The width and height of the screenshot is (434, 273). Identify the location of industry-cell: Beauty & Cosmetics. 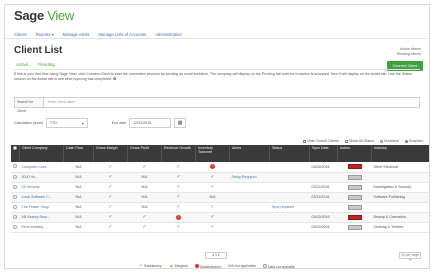
(400, 217).